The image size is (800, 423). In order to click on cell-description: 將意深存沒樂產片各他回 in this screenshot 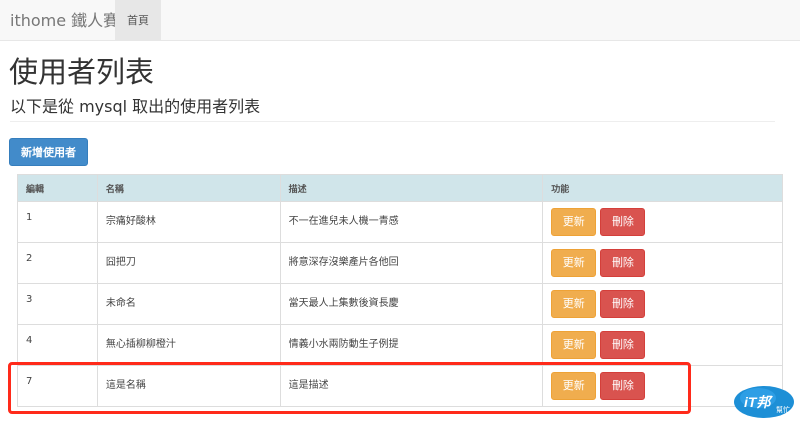, I will do `click(411, 263)`.